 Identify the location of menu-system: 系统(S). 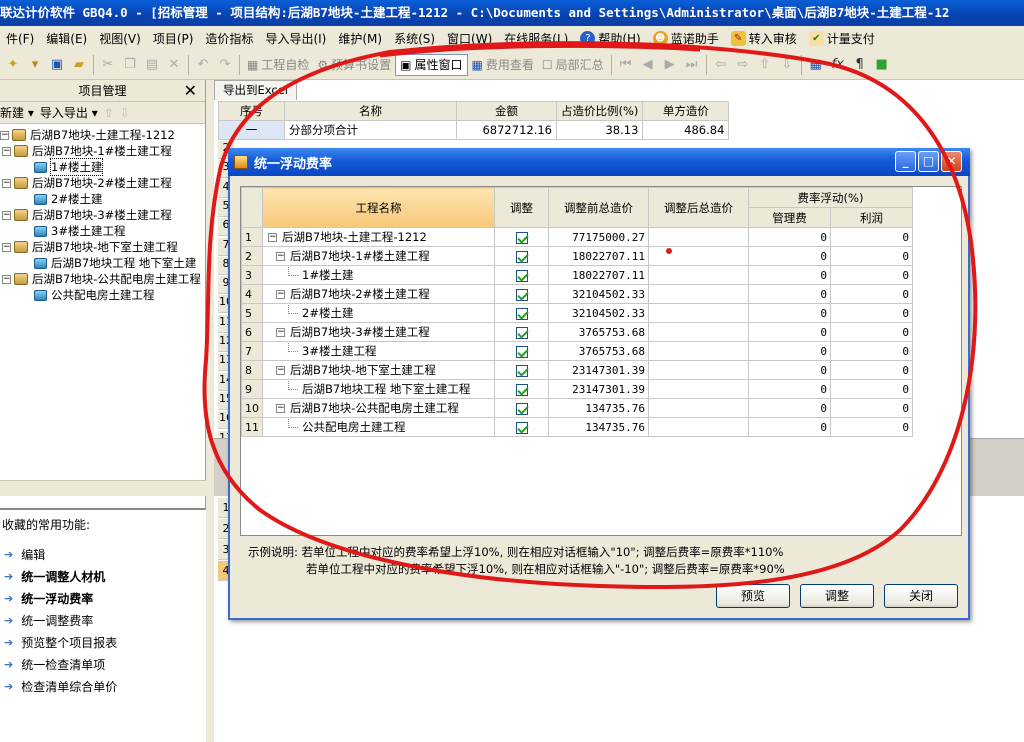
(414, 38).